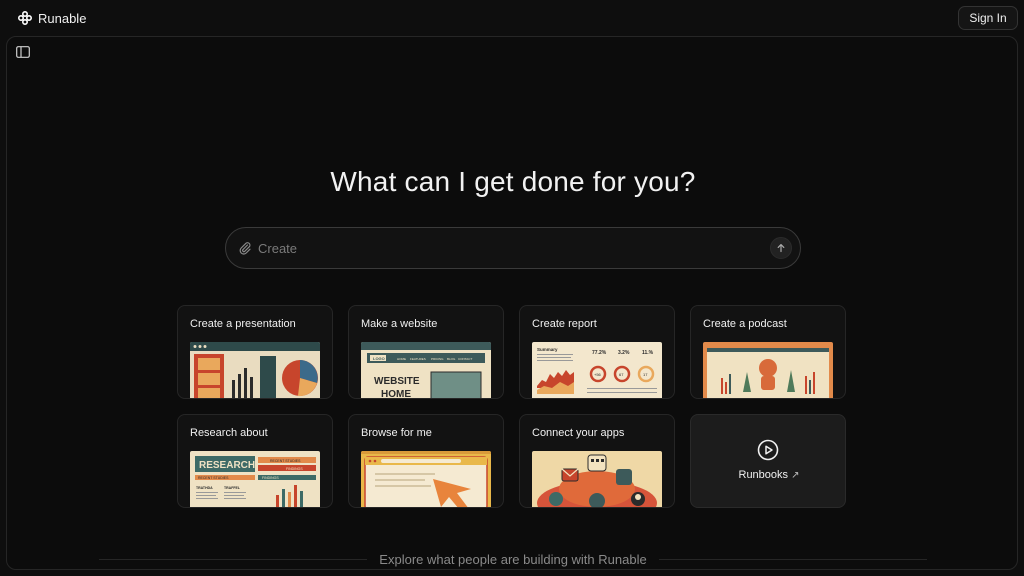  Describe the element at coordinates (204, 488) in the screenshot. I see `thumb-research-col1: TRATHDA` at that location.